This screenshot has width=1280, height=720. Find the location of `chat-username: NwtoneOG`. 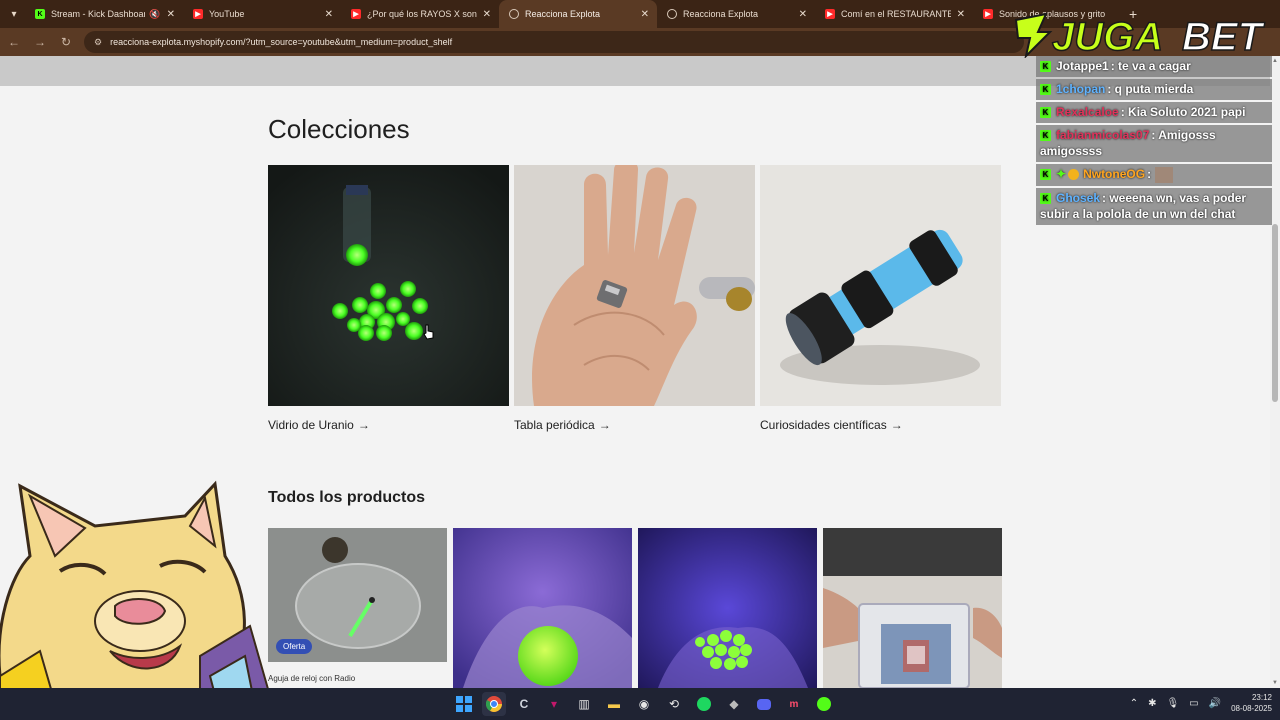

chat-username: NwtoneOG is located at coordinates (1114, 174).